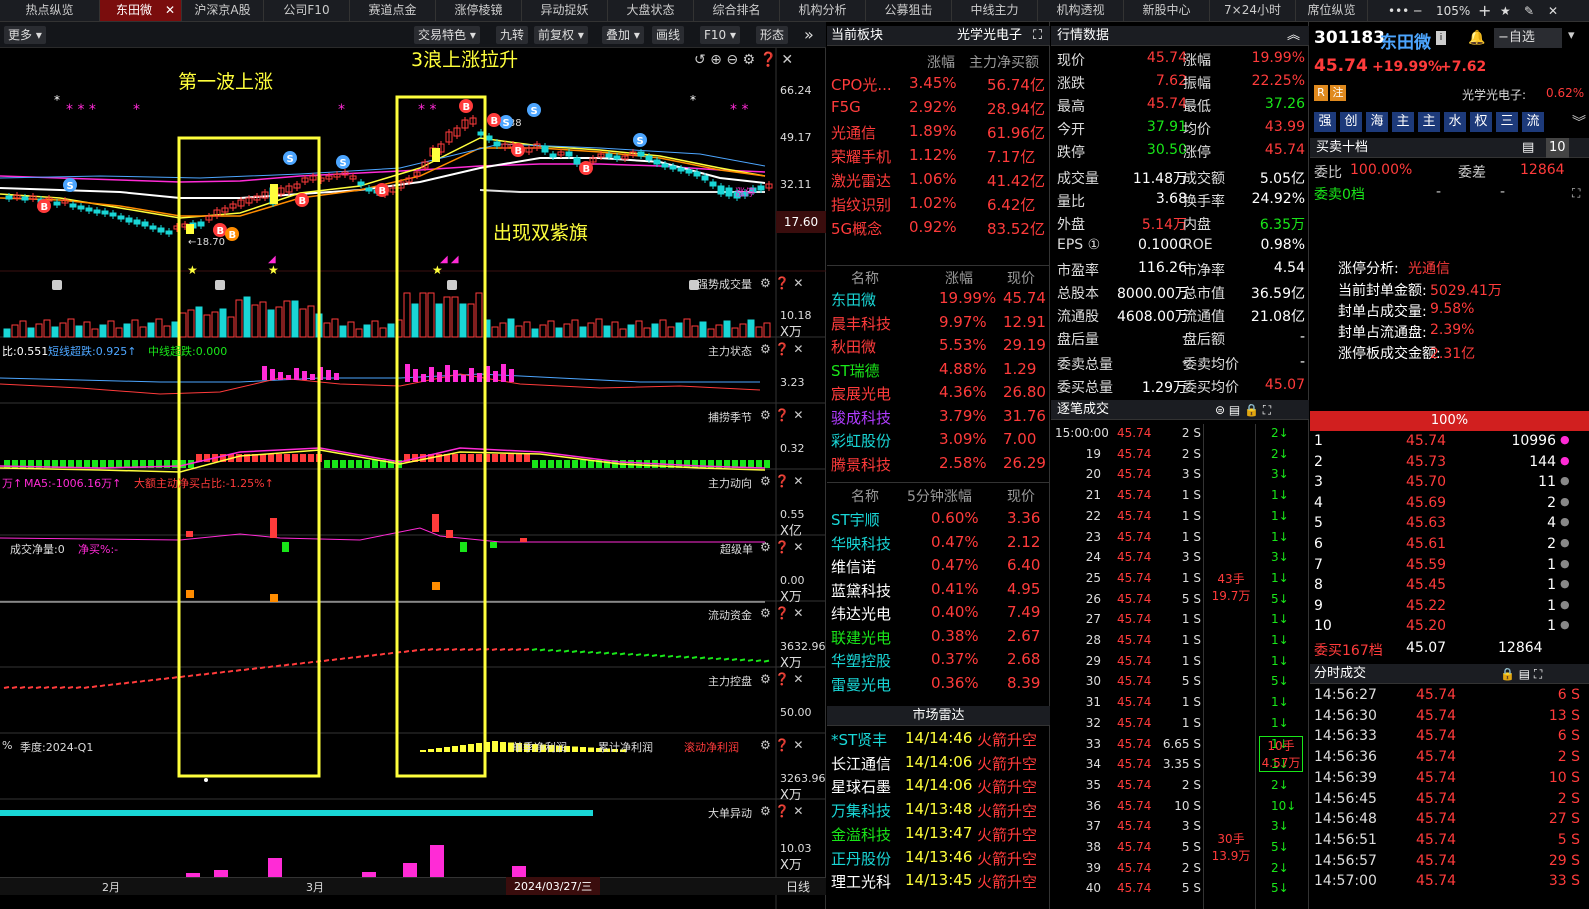 The height and width of the screenshot is (909, 1589). Describe the element at coordinates (711, 747) in the screenshot. I see `tab-rolling-profit: 滚动净利润` at that location.